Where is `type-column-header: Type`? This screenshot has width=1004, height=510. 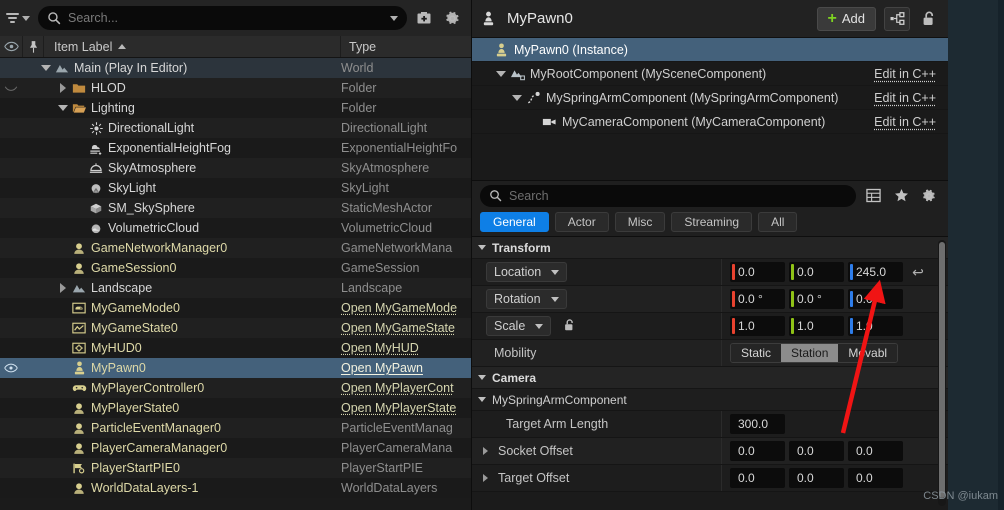 type-column-header: Type is located at coordinates (406, 46).